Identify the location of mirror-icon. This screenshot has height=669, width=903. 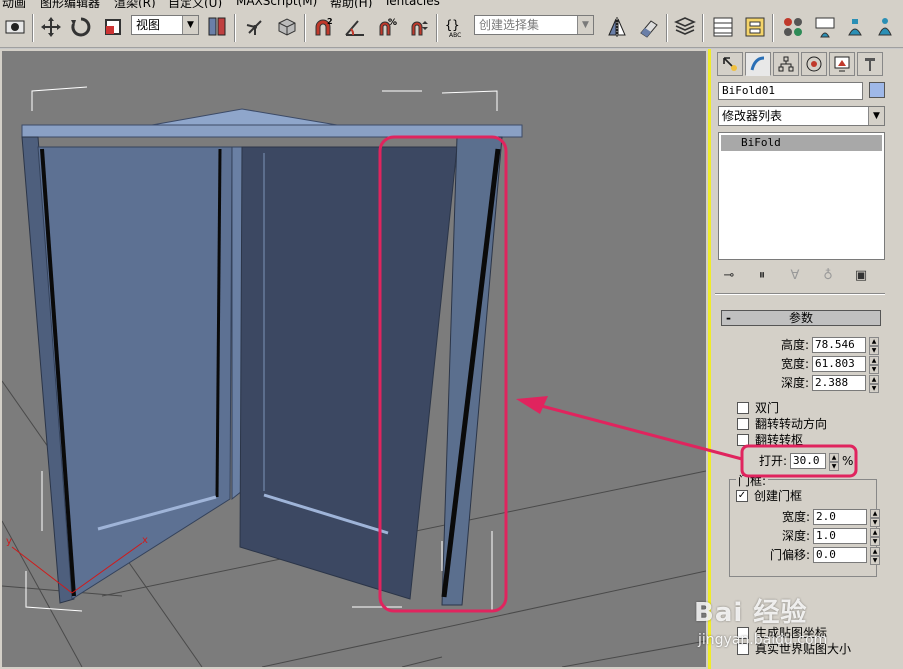
(617, 27).